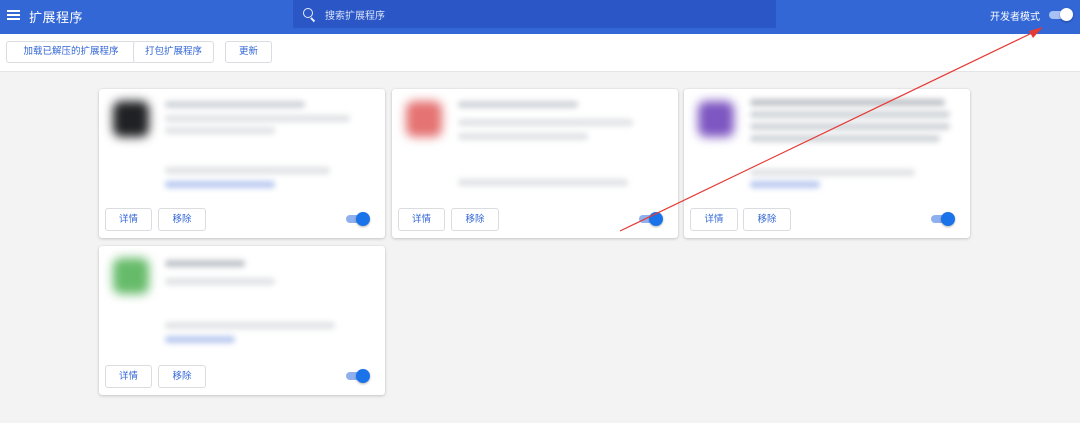 This screenshot has height=423, width=1080. Describe the element at coordinates (355, 16) in the screenshot. I see `search-placeholder: 搜索扩展程序` at that location.